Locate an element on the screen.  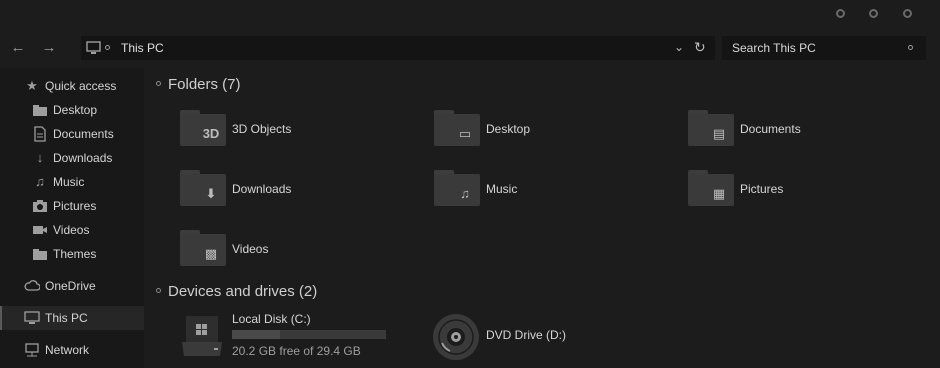
sidebar-item-onedrive: OneDrive is located at coordinates (72, 286).